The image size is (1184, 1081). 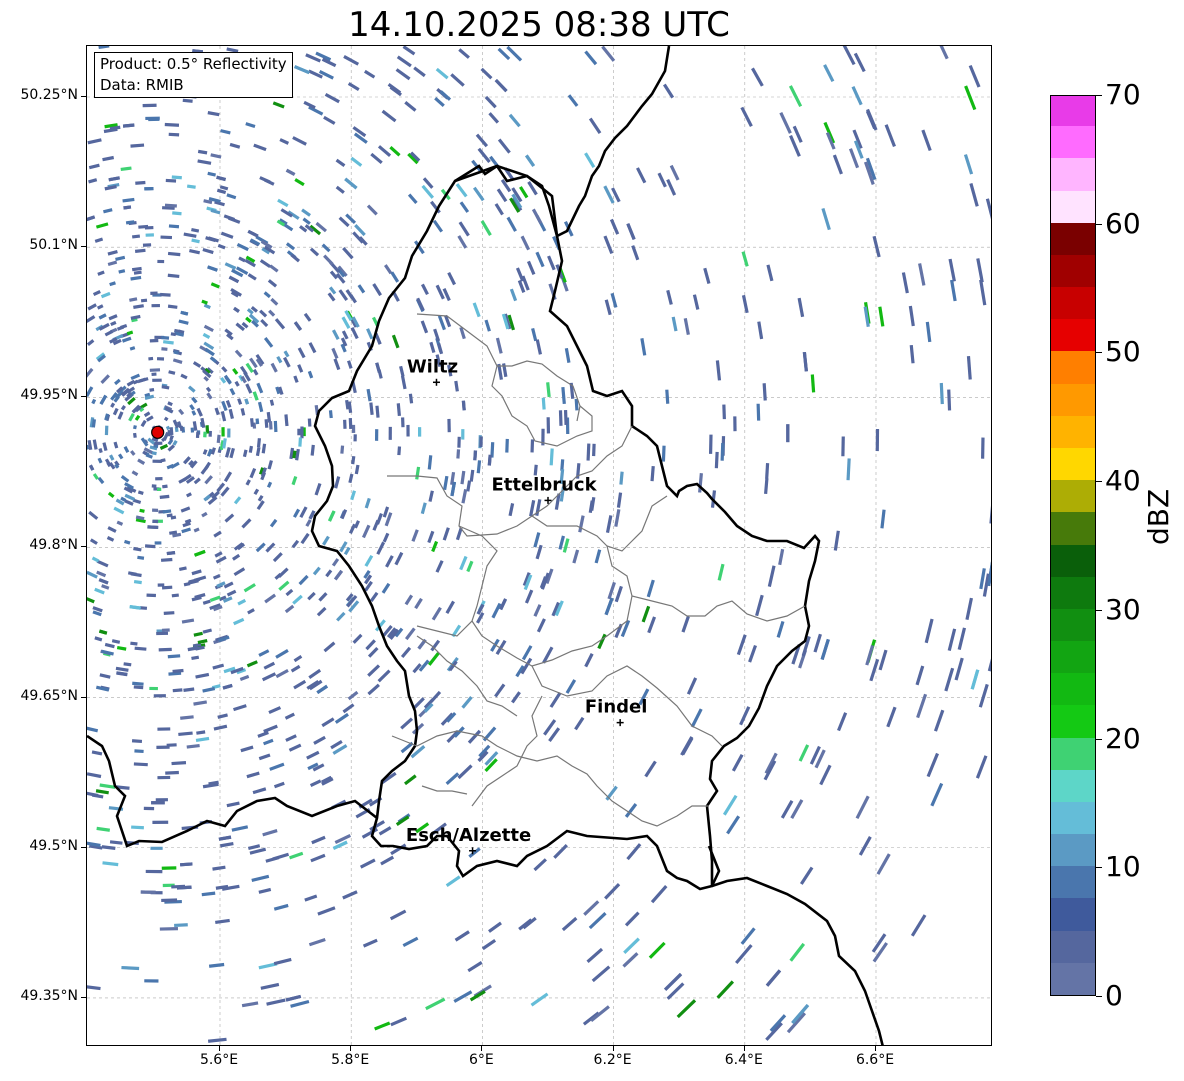 What do you see at coordinates (1099, 739) in the screenshot?
I see `colorbar-tick-mark` at bounding box center [1099, 739].